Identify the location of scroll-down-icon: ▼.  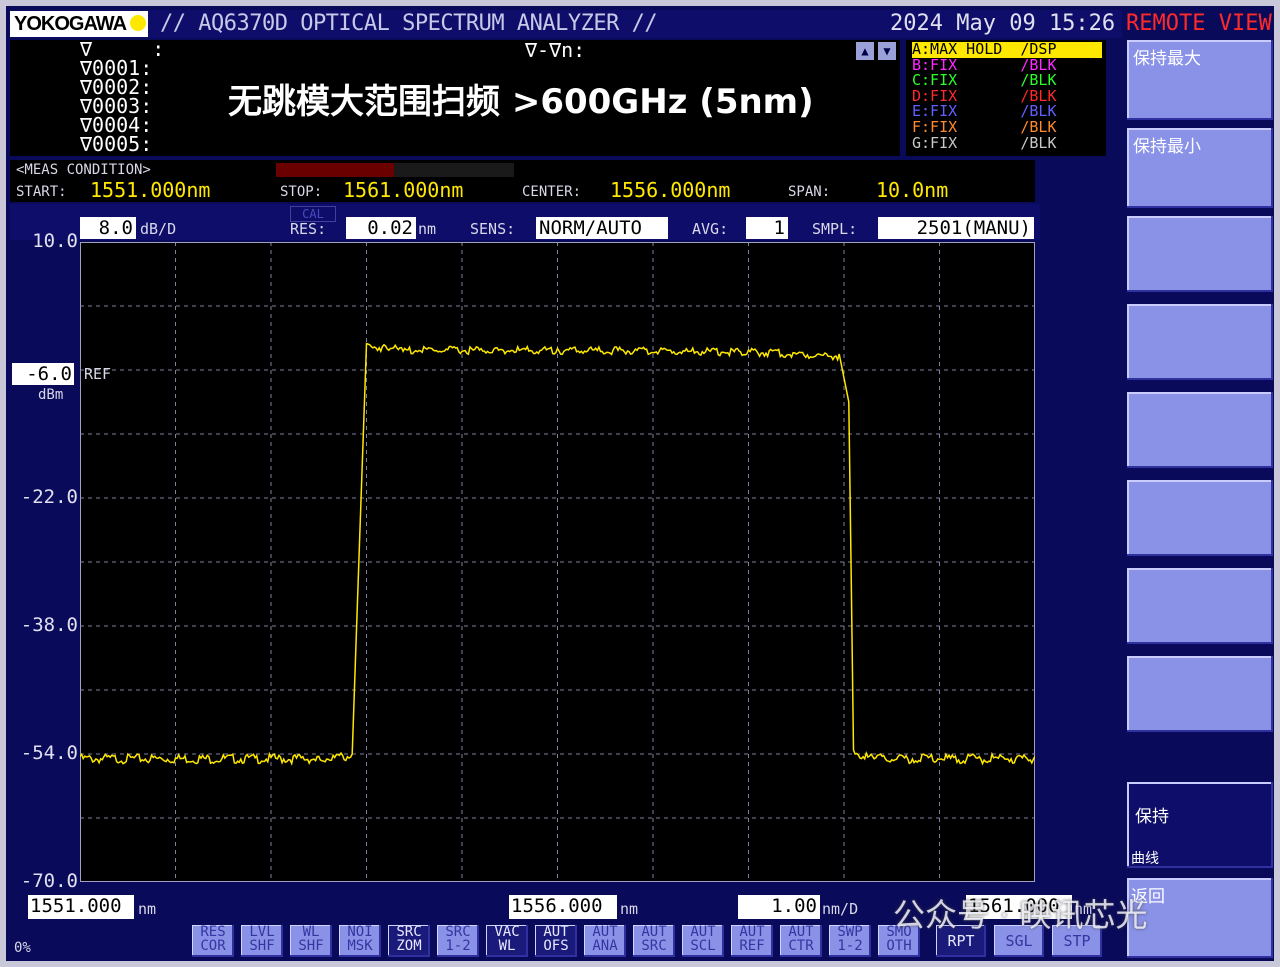
(887, 51).